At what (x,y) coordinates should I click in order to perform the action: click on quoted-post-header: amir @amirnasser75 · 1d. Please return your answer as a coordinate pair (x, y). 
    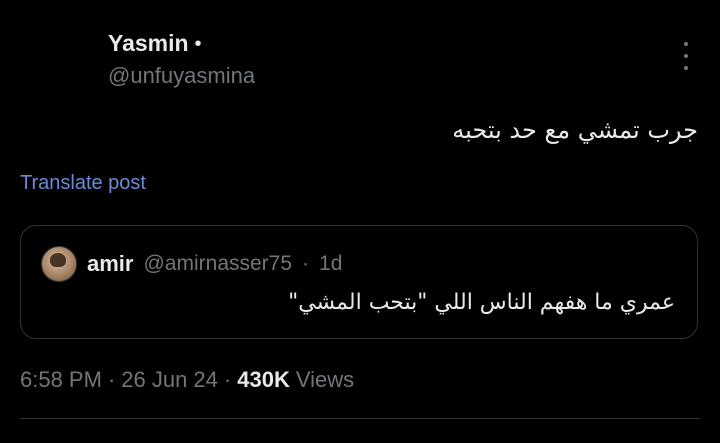
    Looking at the image, I should click on (191, 264).